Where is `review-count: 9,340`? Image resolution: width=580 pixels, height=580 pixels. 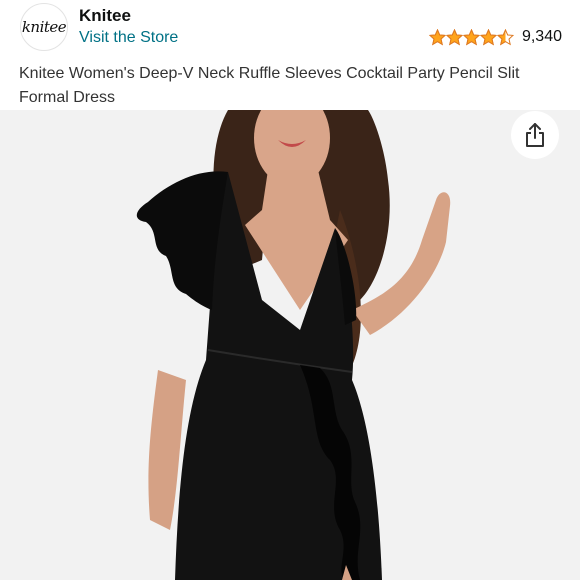 review-count: 9,340 is located at coordinates (542, 37).